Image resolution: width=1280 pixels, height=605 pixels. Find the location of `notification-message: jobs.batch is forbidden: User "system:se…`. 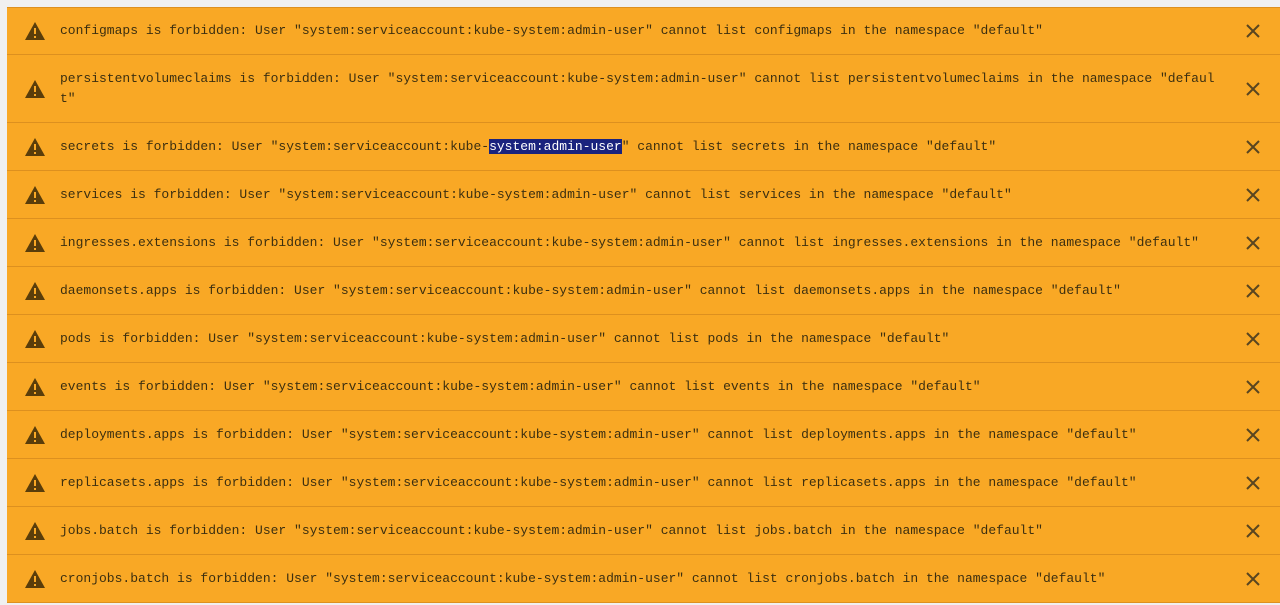

notification-message: jobs.batch is forbidden: User "system:se… is located at coordinates (551, 530).